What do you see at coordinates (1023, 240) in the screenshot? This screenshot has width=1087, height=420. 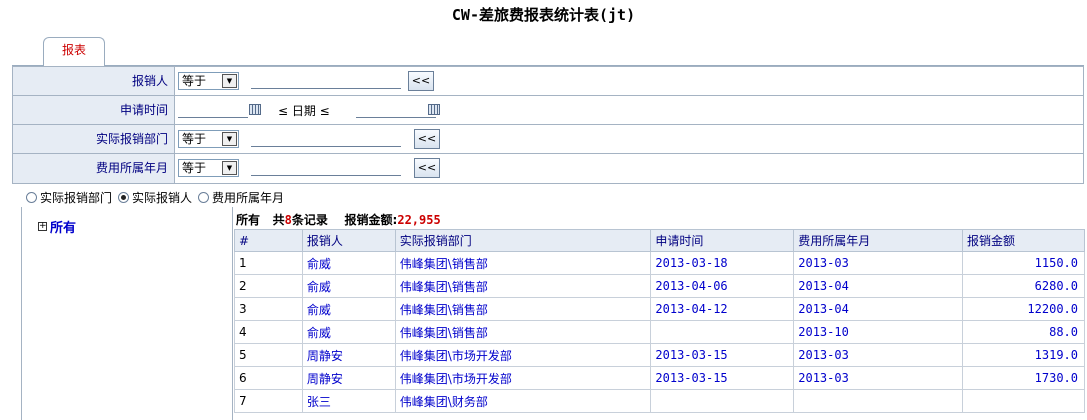 I see `column-header-amount: 报销金额` at bounding box center [1023, 240].